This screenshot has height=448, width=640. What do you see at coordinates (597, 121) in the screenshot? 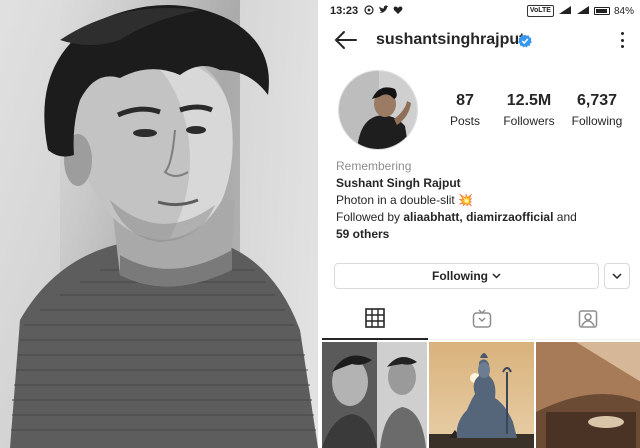
I see `following-label: Following` at bounding box center [597, 121].